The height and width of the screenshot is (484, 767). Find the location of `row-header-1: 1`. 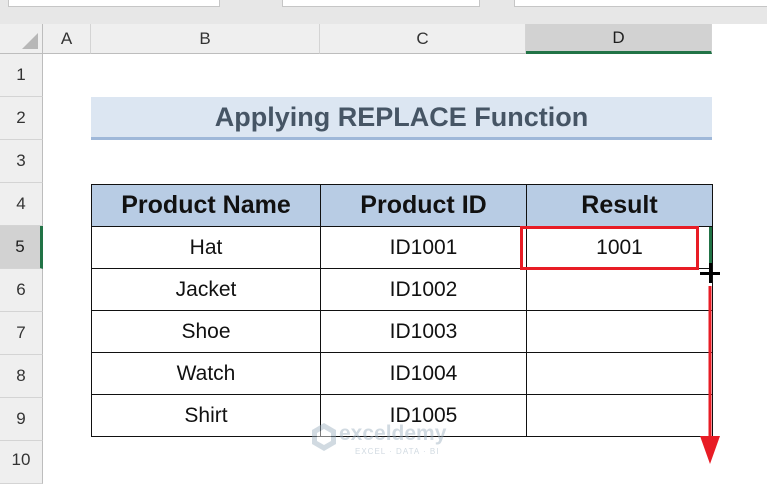

row-header-1: 1 is located at coordinates (21, 75).